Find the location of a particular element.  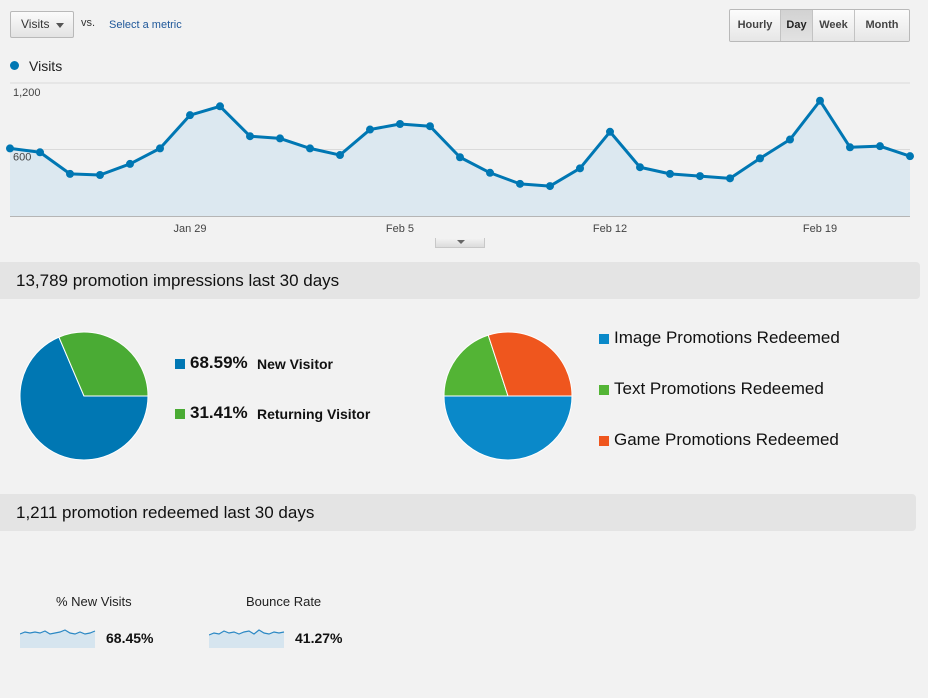

week-button: Week is located at coordinates (833, 25).